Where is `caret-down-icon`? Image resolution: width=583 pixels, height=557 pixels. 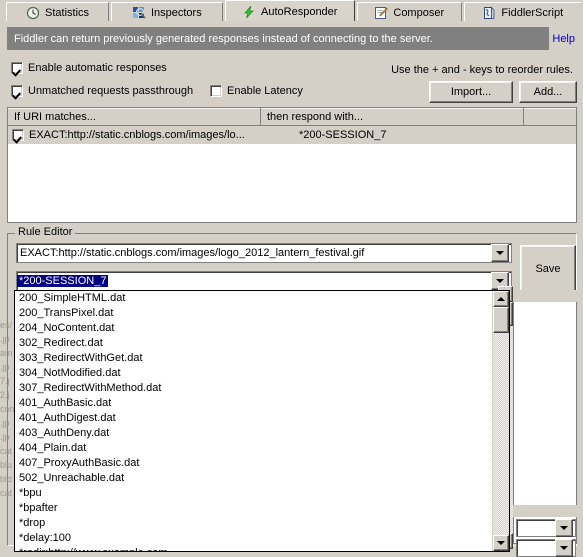
caret-down-icon is located at coordinates (501, 543).